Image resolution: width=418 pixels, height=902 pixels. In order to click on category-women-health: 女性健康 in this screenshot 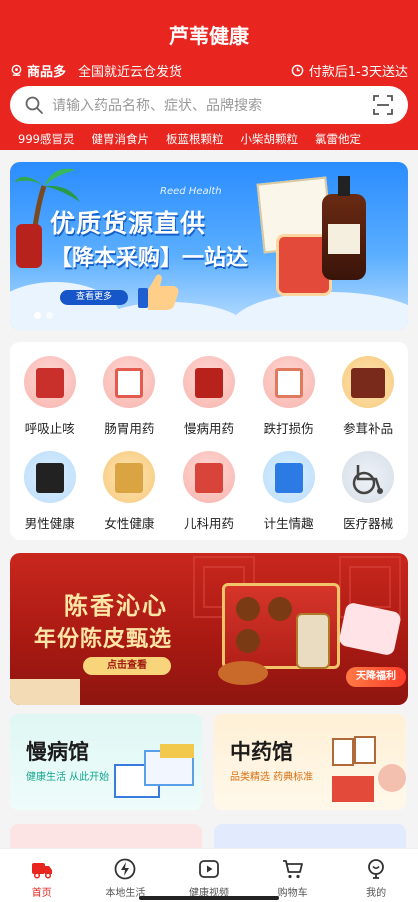, I will do `click(130, 491)`.